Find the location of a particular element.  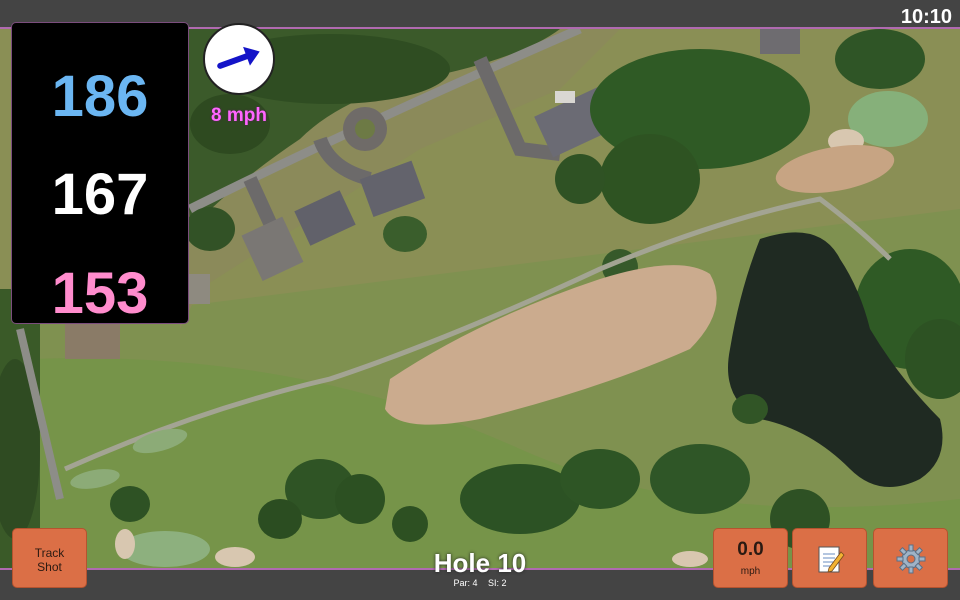

hole-stroke-index: SI: 2 is located at coordinates (497, 583).